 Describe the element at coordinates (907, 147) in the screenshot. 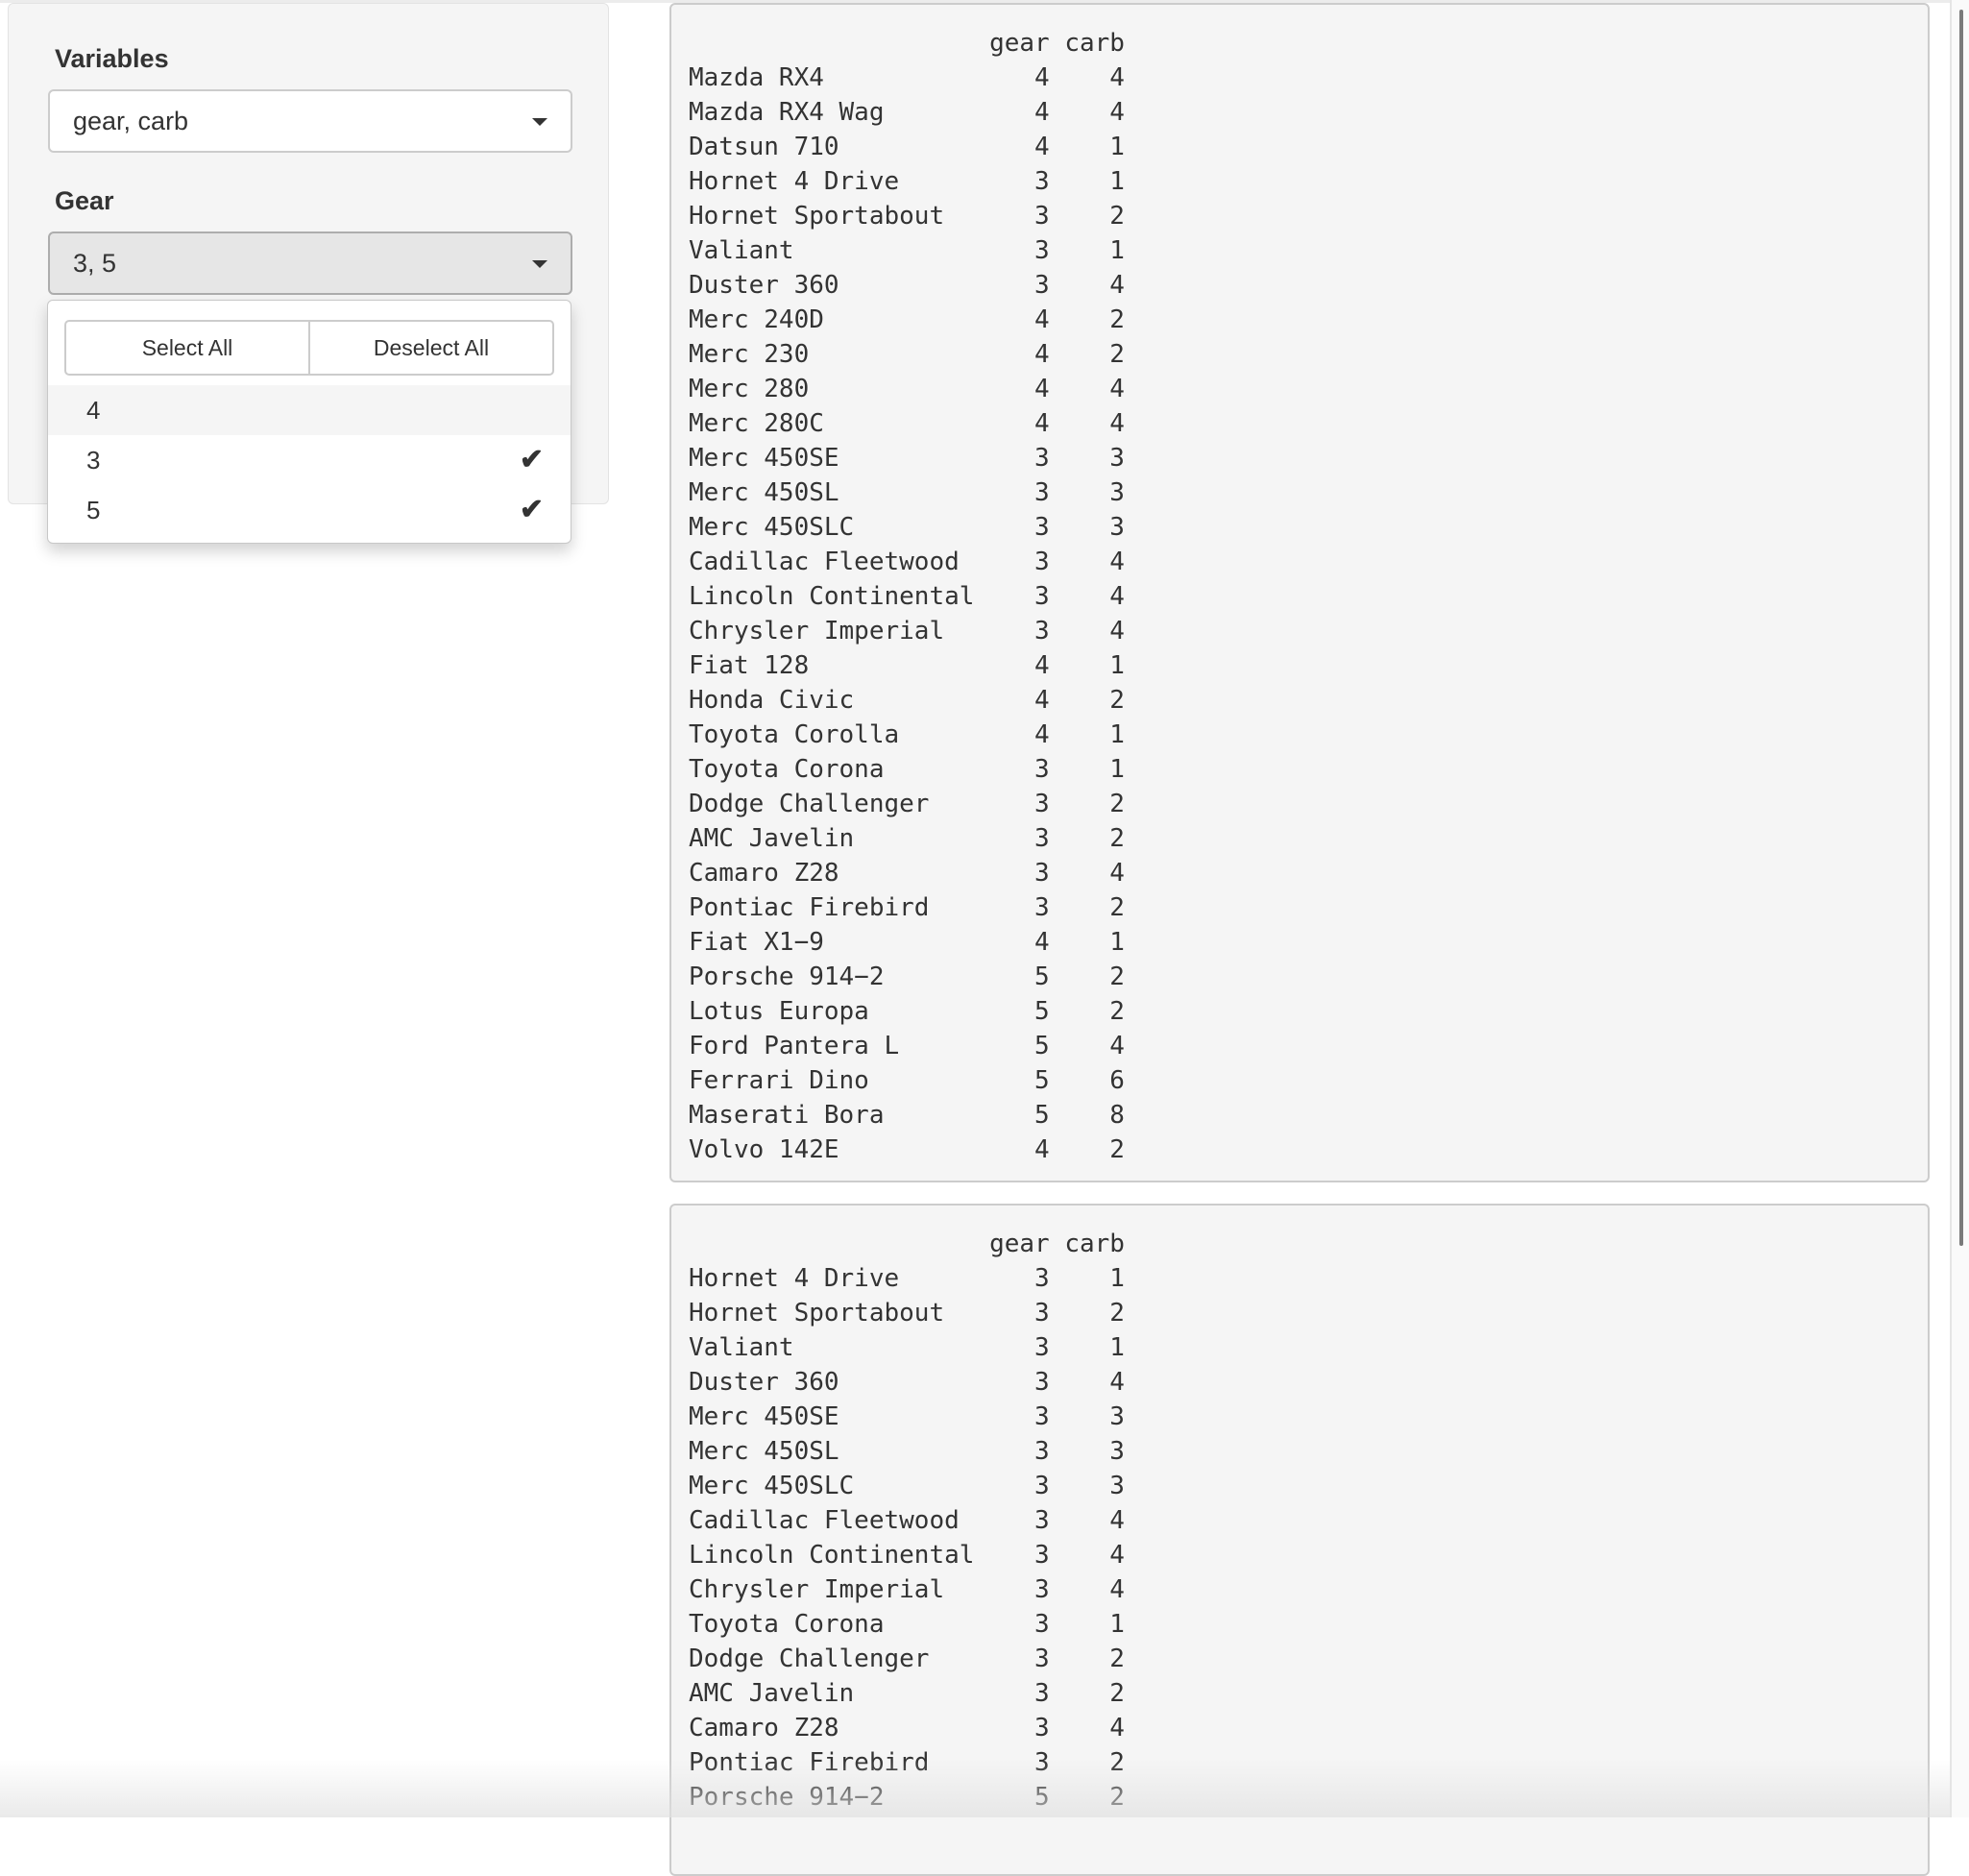

I see `table-row: Datsun 710 4 1` at that location.